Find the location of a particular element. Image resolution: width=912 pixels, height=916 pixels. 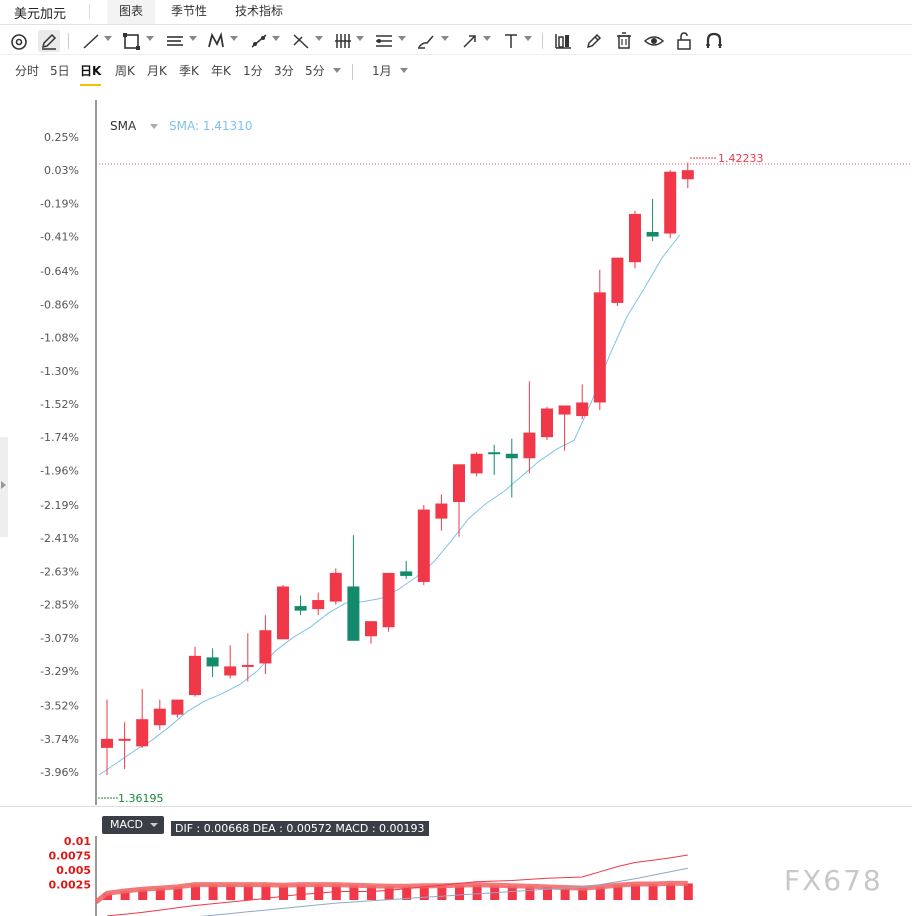

macd-hist-envelope is located at coordinates (391, 892).